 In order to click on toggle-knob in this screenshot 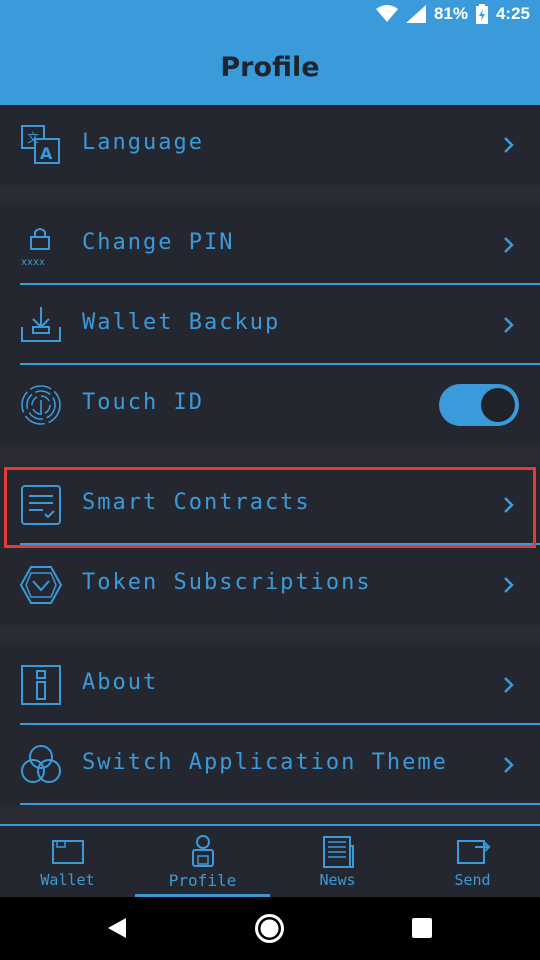, I will do `click(498, 405)`.